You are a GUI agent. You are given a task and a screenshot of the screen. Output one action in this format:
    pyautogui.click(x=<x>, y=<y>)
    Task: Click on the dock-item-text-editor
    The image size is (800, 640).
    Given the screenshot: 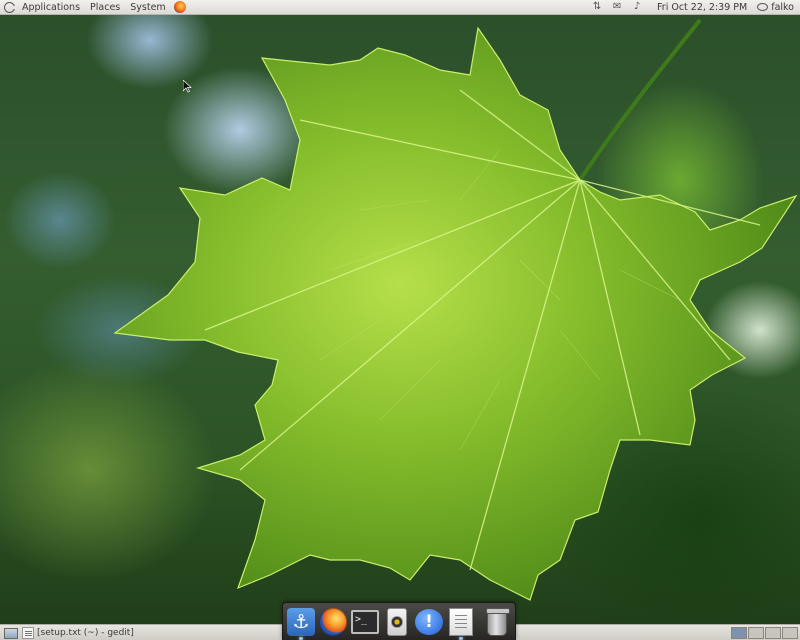 What is the action you would take?
    pyautogui.click(x=461, y=623)
    